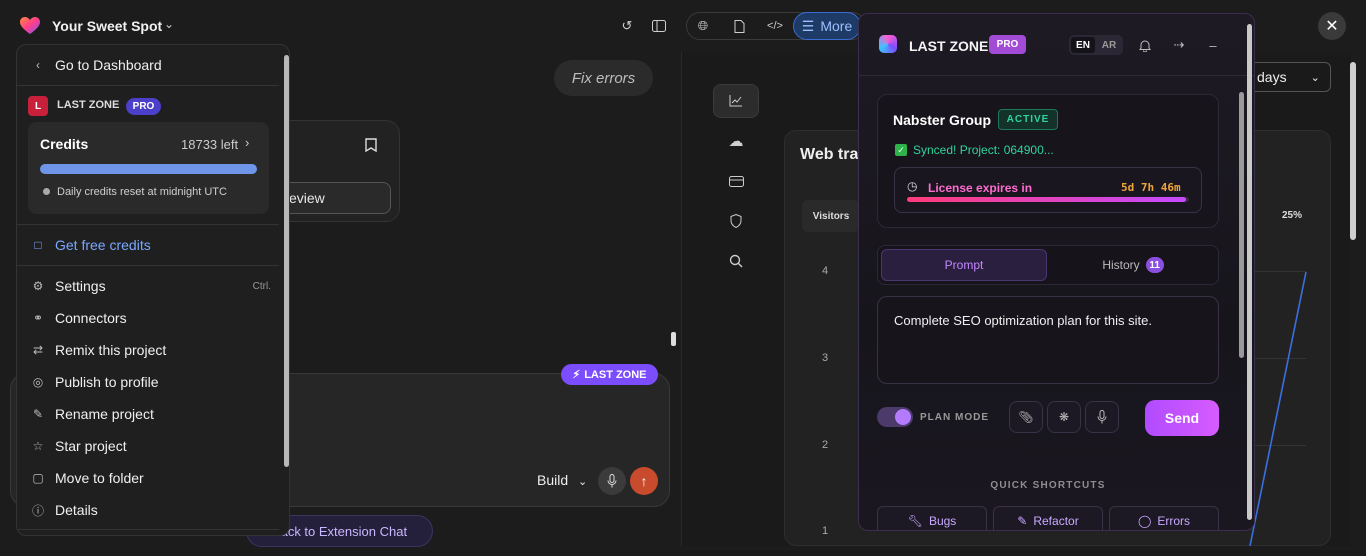 The height and width of the screenshot is (556, 1366). Describe the element at coordinates (38, 382) in the screenshot. I see `publish-icon: ◎` at that location.